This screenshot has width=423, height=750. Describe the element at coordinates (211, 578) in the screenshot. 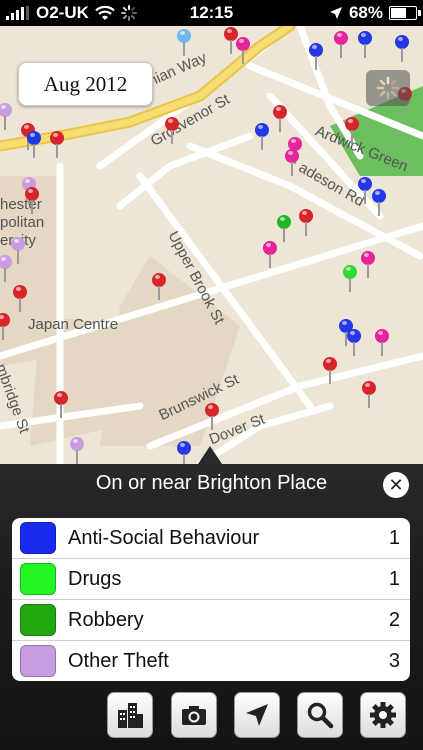

I see `list-item: Drugs 1` at that location.